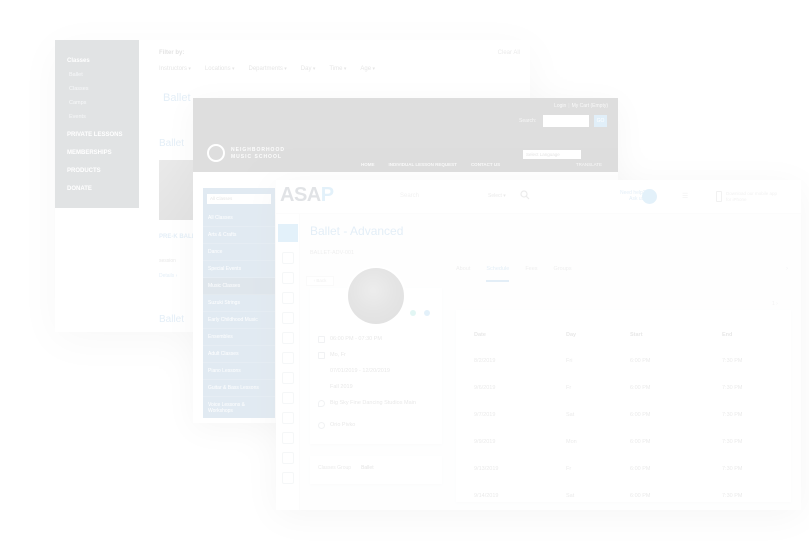  What do you see at coordinates (560, 106) in the screenshot?
I see `login-link: Login` at bounding box center [560, 106].